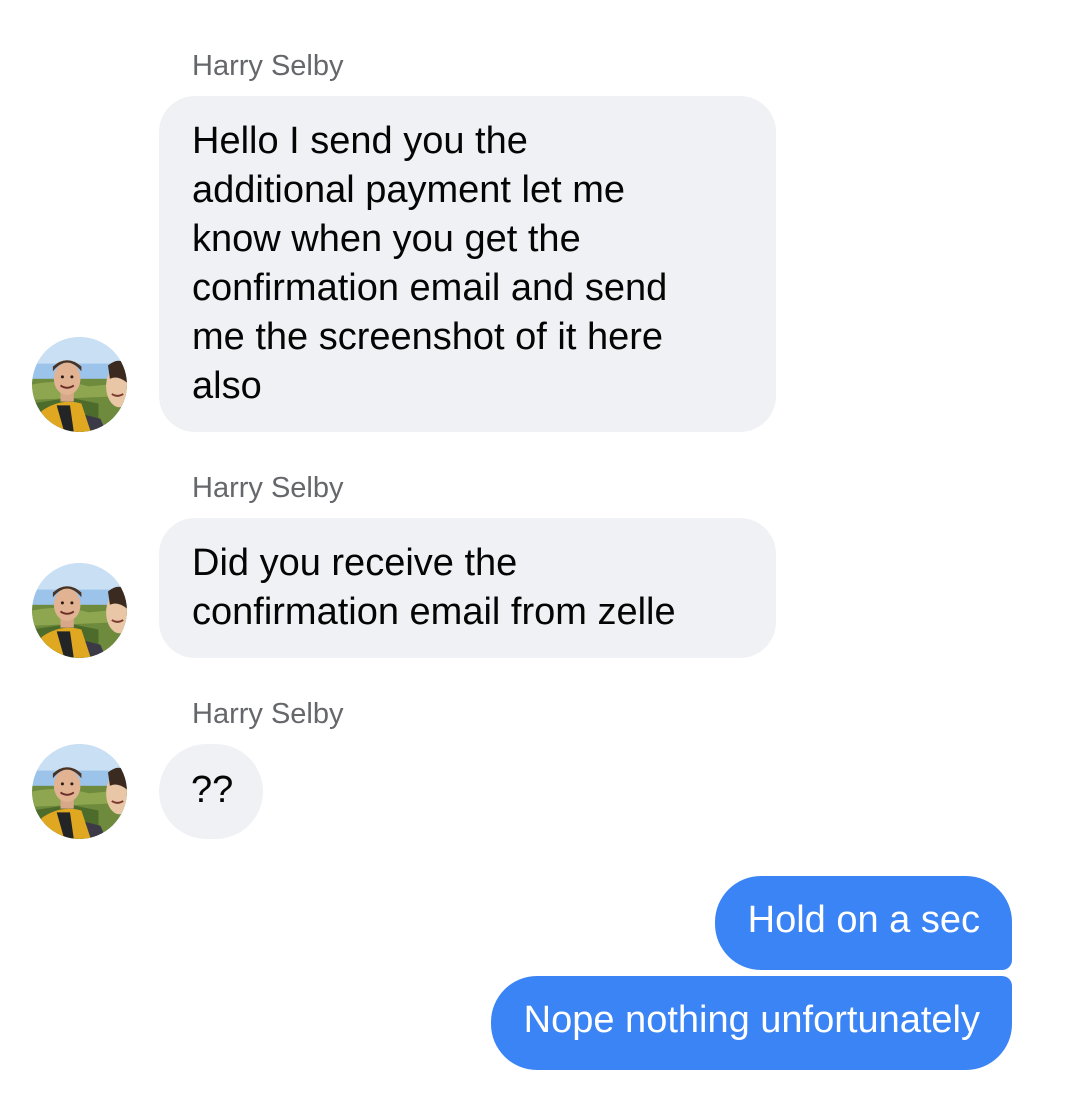 The width and height of the screenshot is (1080, 1095). What do you see at coordinates (211, 791) in the screenshot?
I see `incoming-message-bubble: ??` at bounding box center [211, 791].